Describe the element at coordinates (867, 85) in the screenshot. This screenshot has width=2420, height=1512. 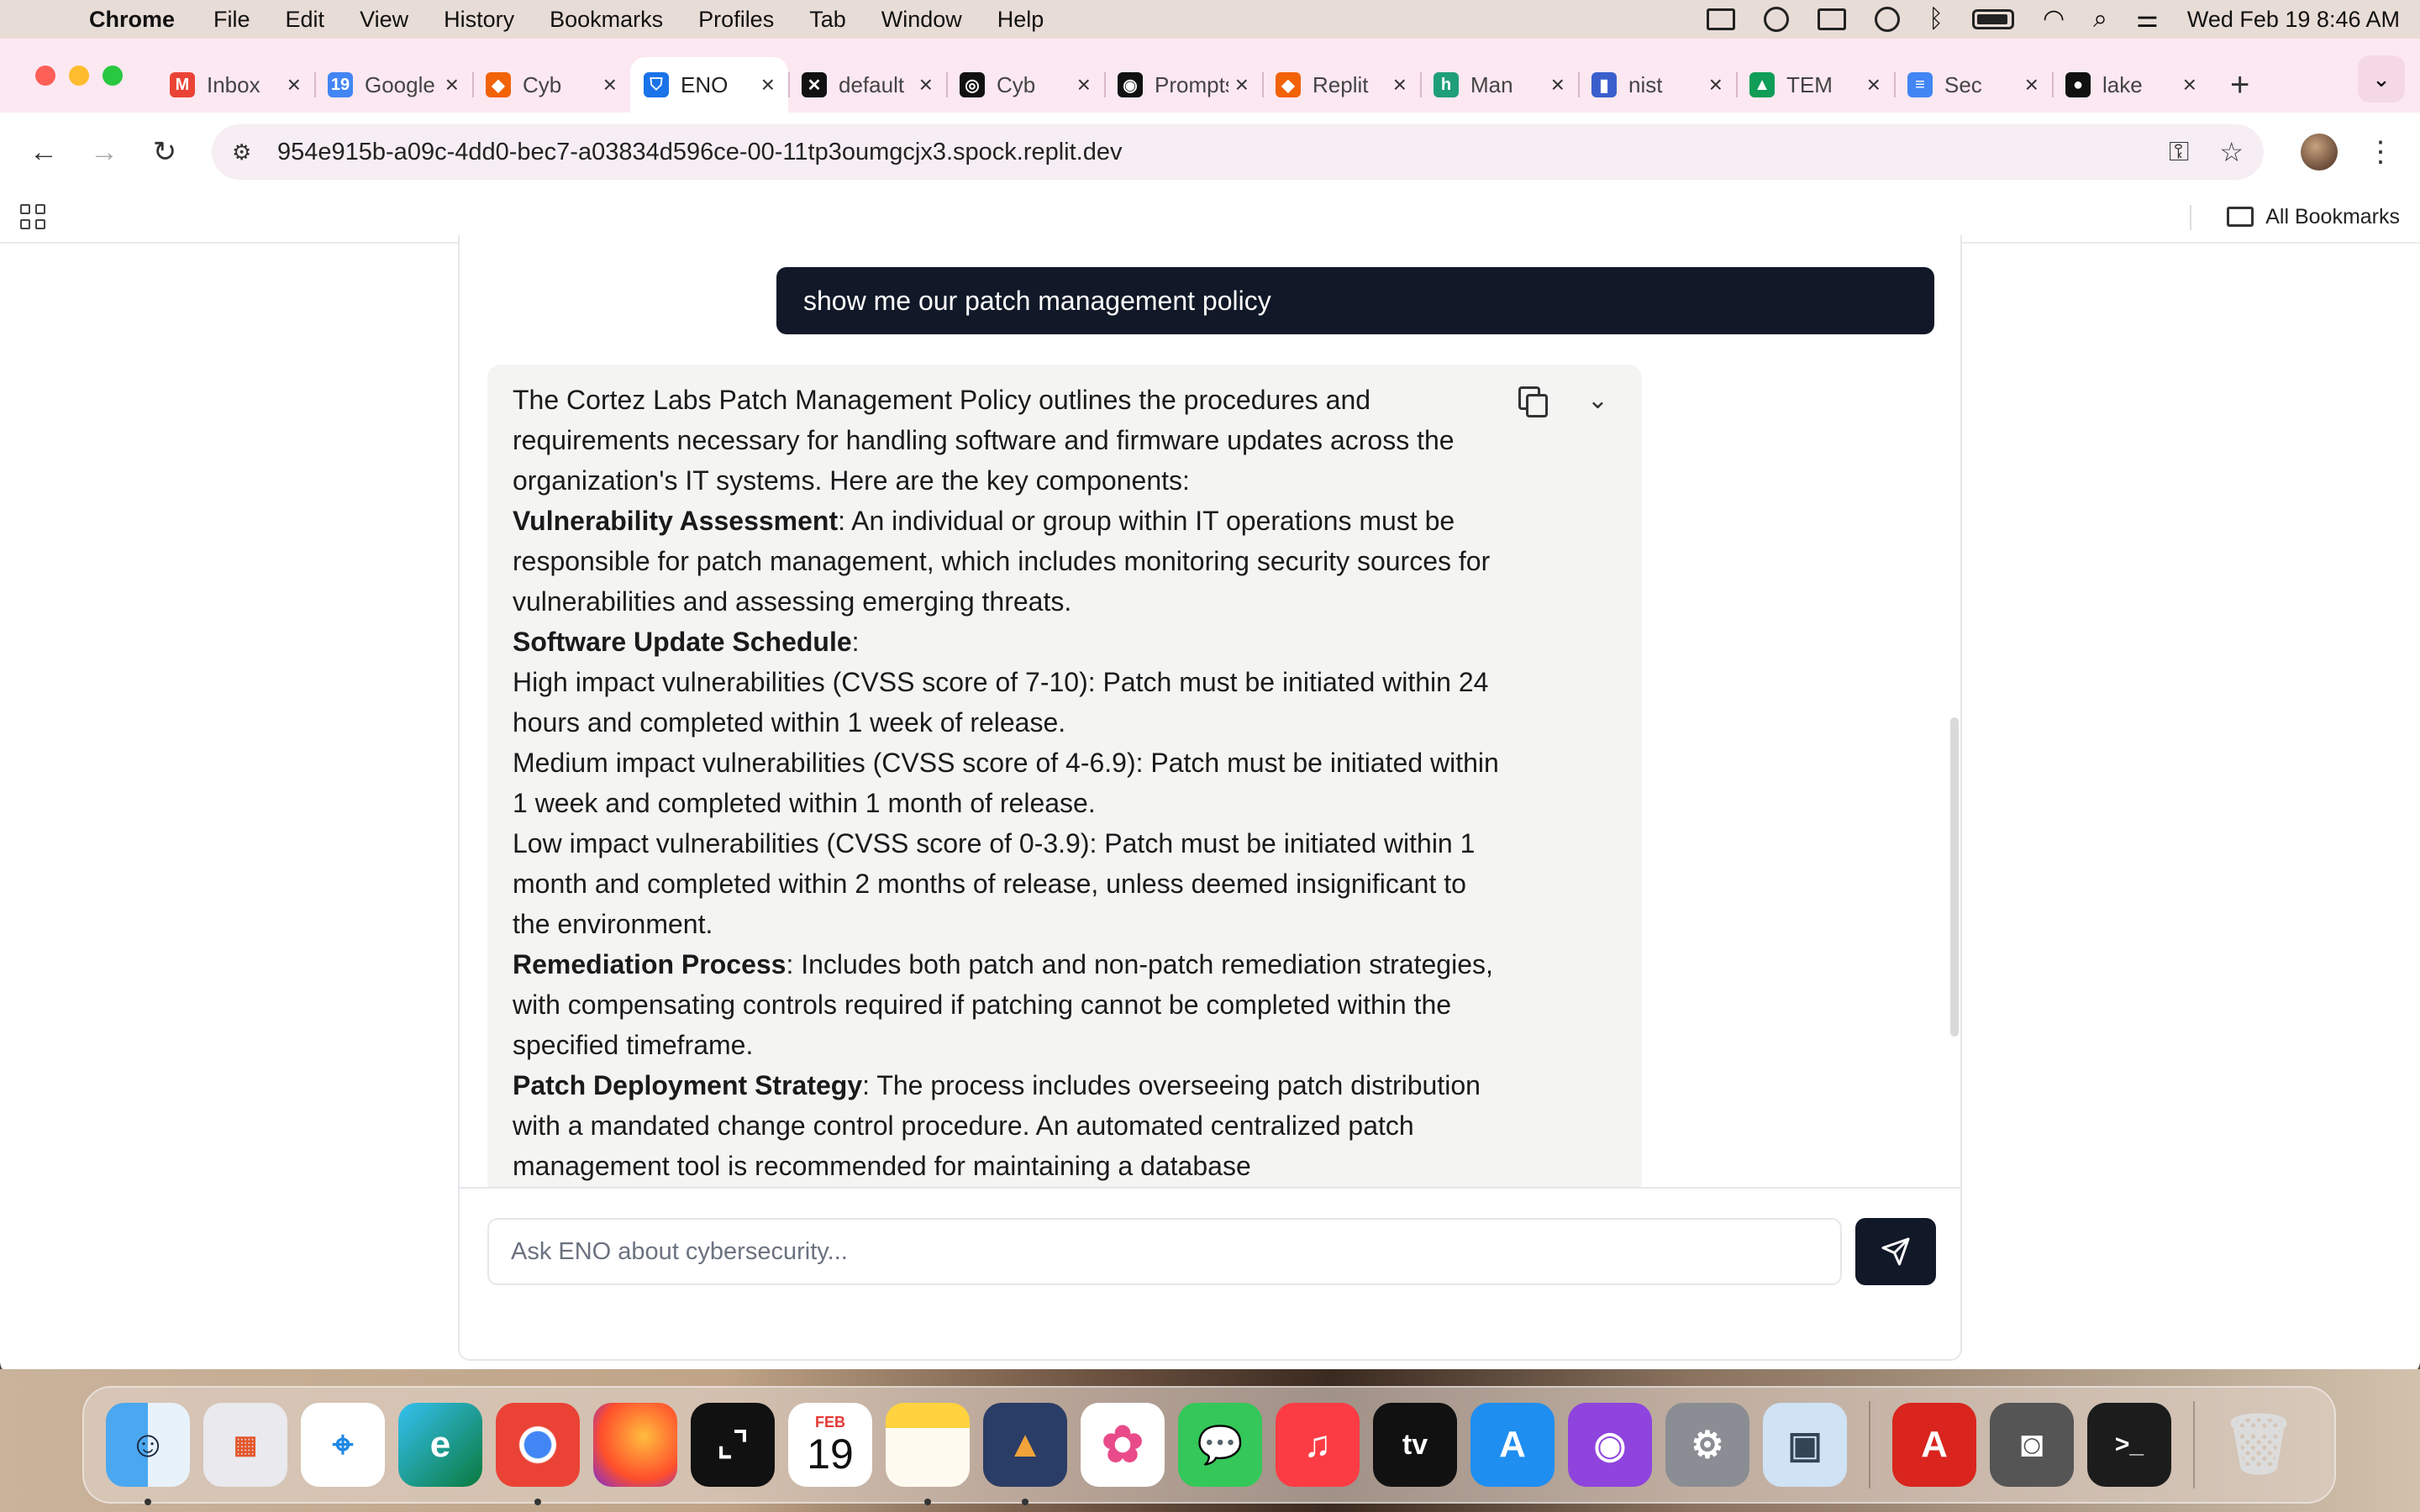
I see `browser-tab: ✕ default ×` at that location.